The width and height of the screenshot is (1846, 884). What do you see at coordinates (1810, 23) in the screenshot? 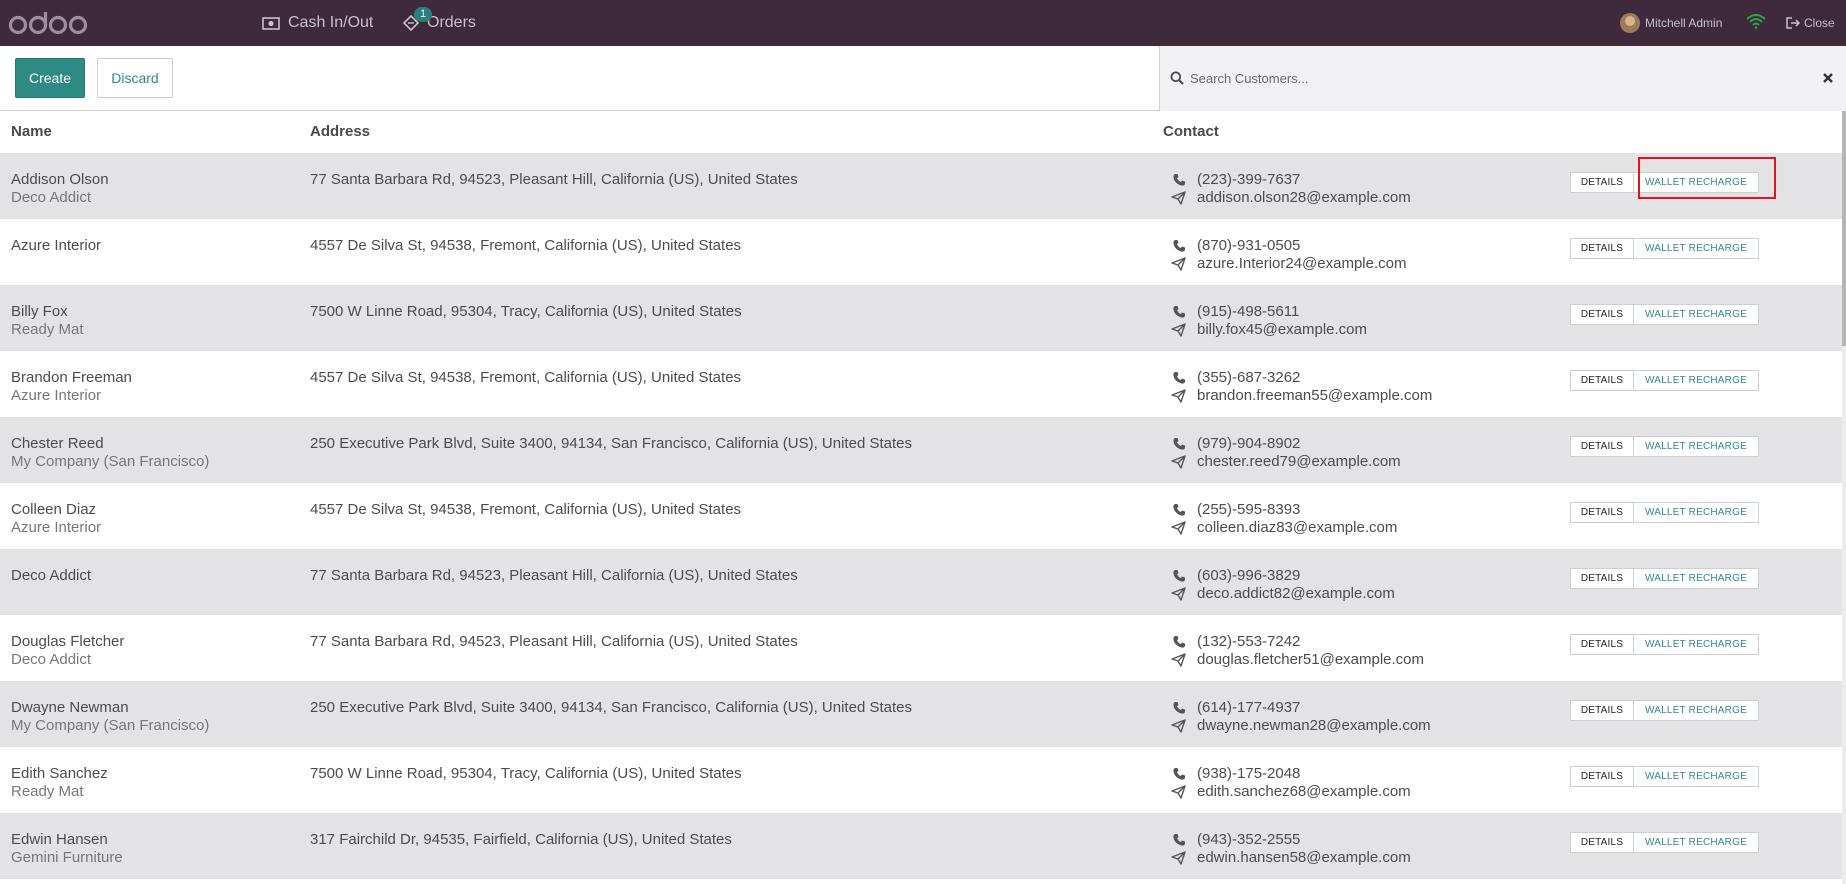
I see `close-session-button: Close` at bounding box center [1810, 23].